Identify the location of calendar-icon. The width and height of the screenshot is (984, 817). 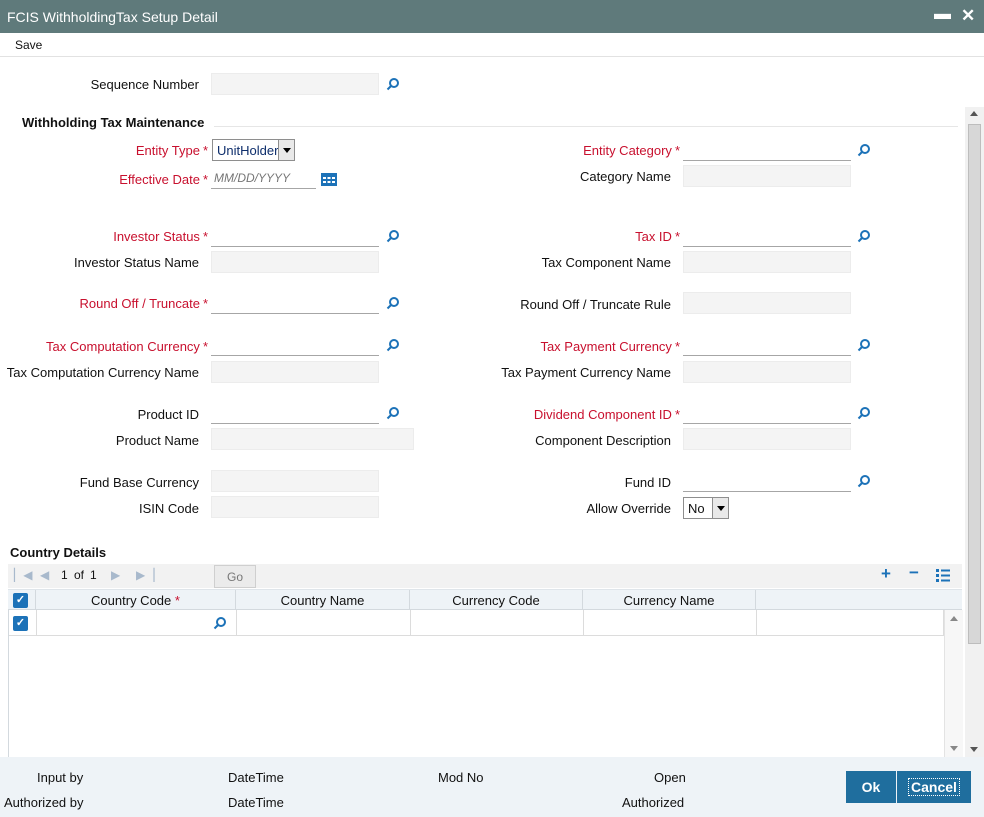
(329, 179).